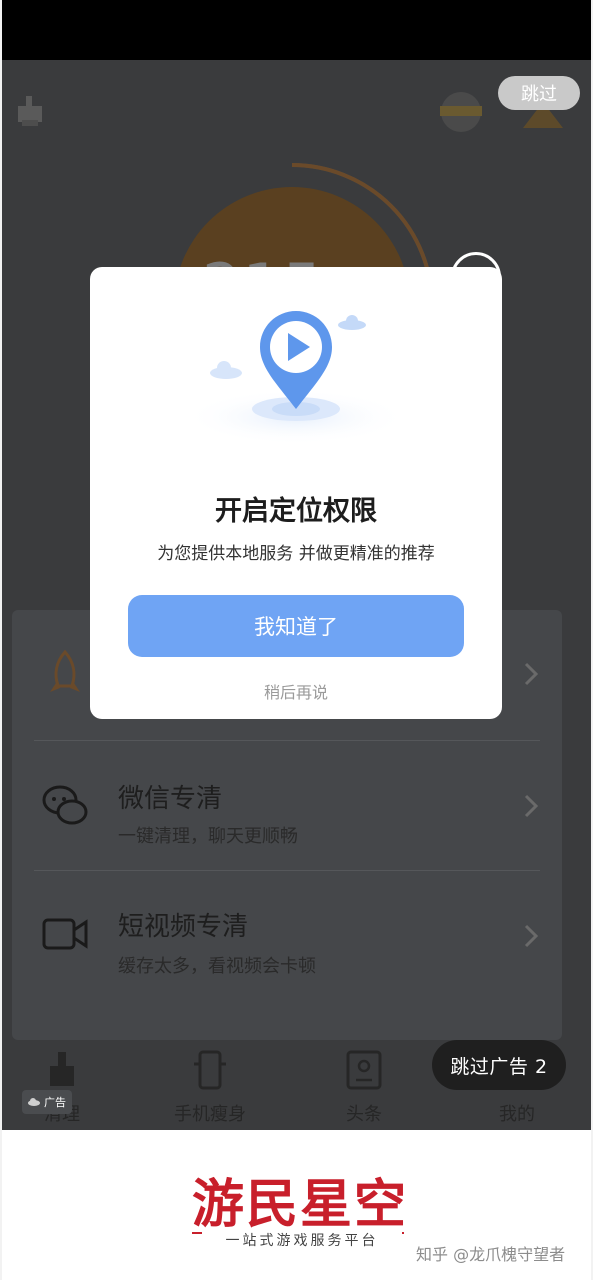  I want to click on watermark-text: 知乎 @龙爪槐守望者, so click(491, 1254).